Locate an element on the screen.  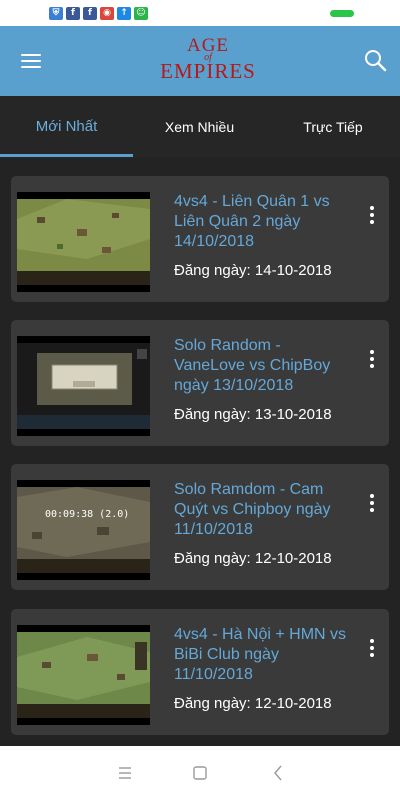
recent-apps-icon is located at coordinates (125, 773).